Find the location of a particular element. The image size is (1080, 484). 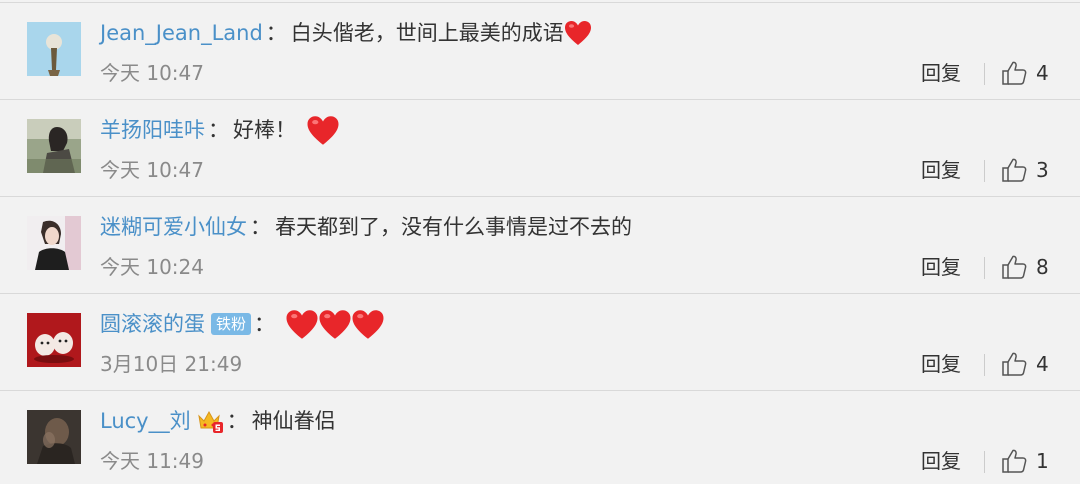

comment-time: 3月10日 21:49 is located at coordinates (171, 364).